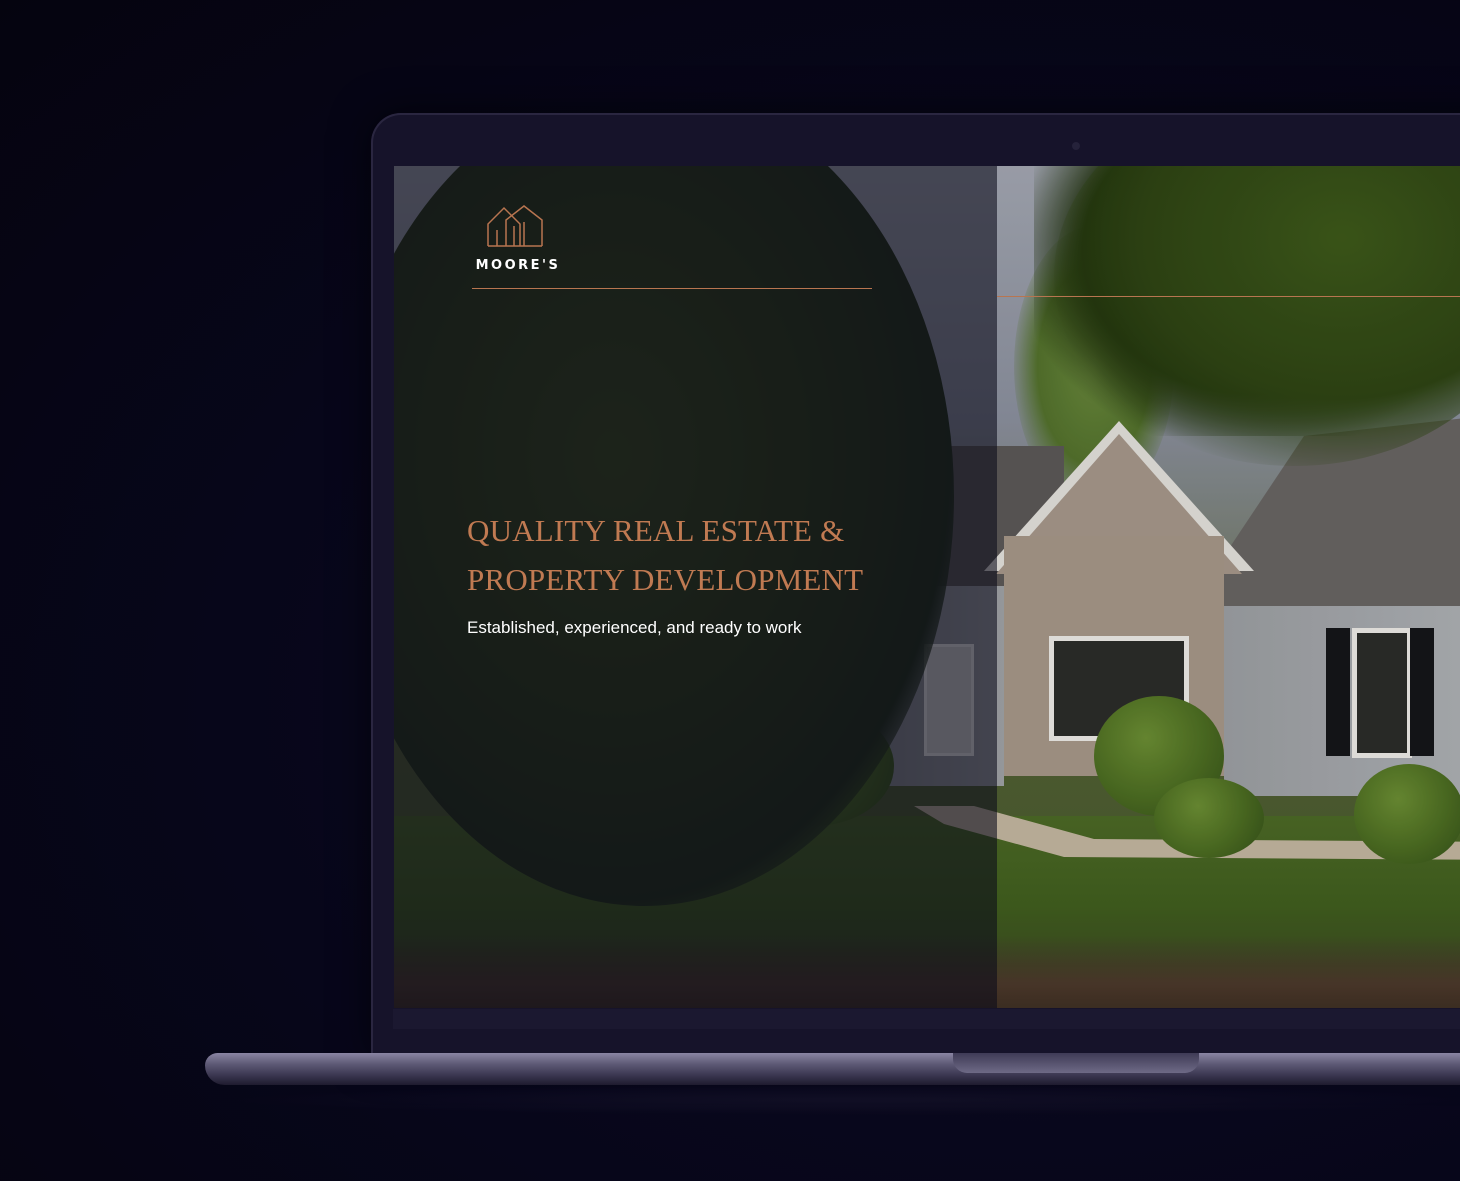  I want to click on header-divider, so click(672, 288).